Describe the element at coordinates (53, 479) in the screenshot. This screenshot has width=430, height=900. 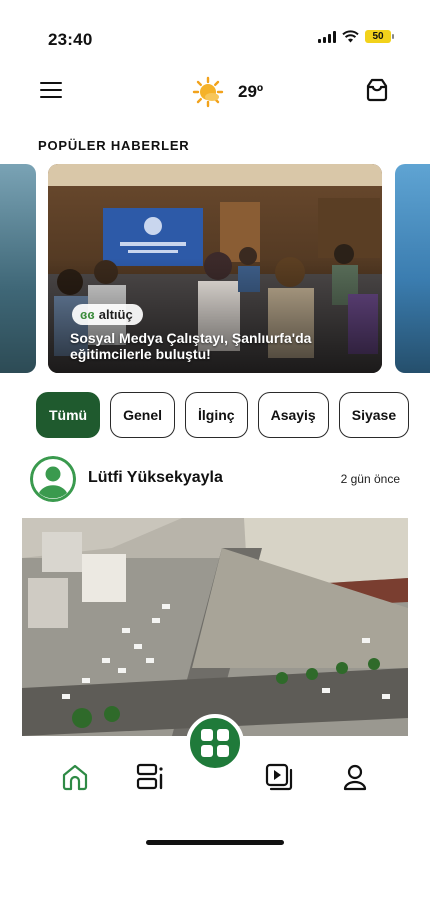
I see `avatar` at that location.